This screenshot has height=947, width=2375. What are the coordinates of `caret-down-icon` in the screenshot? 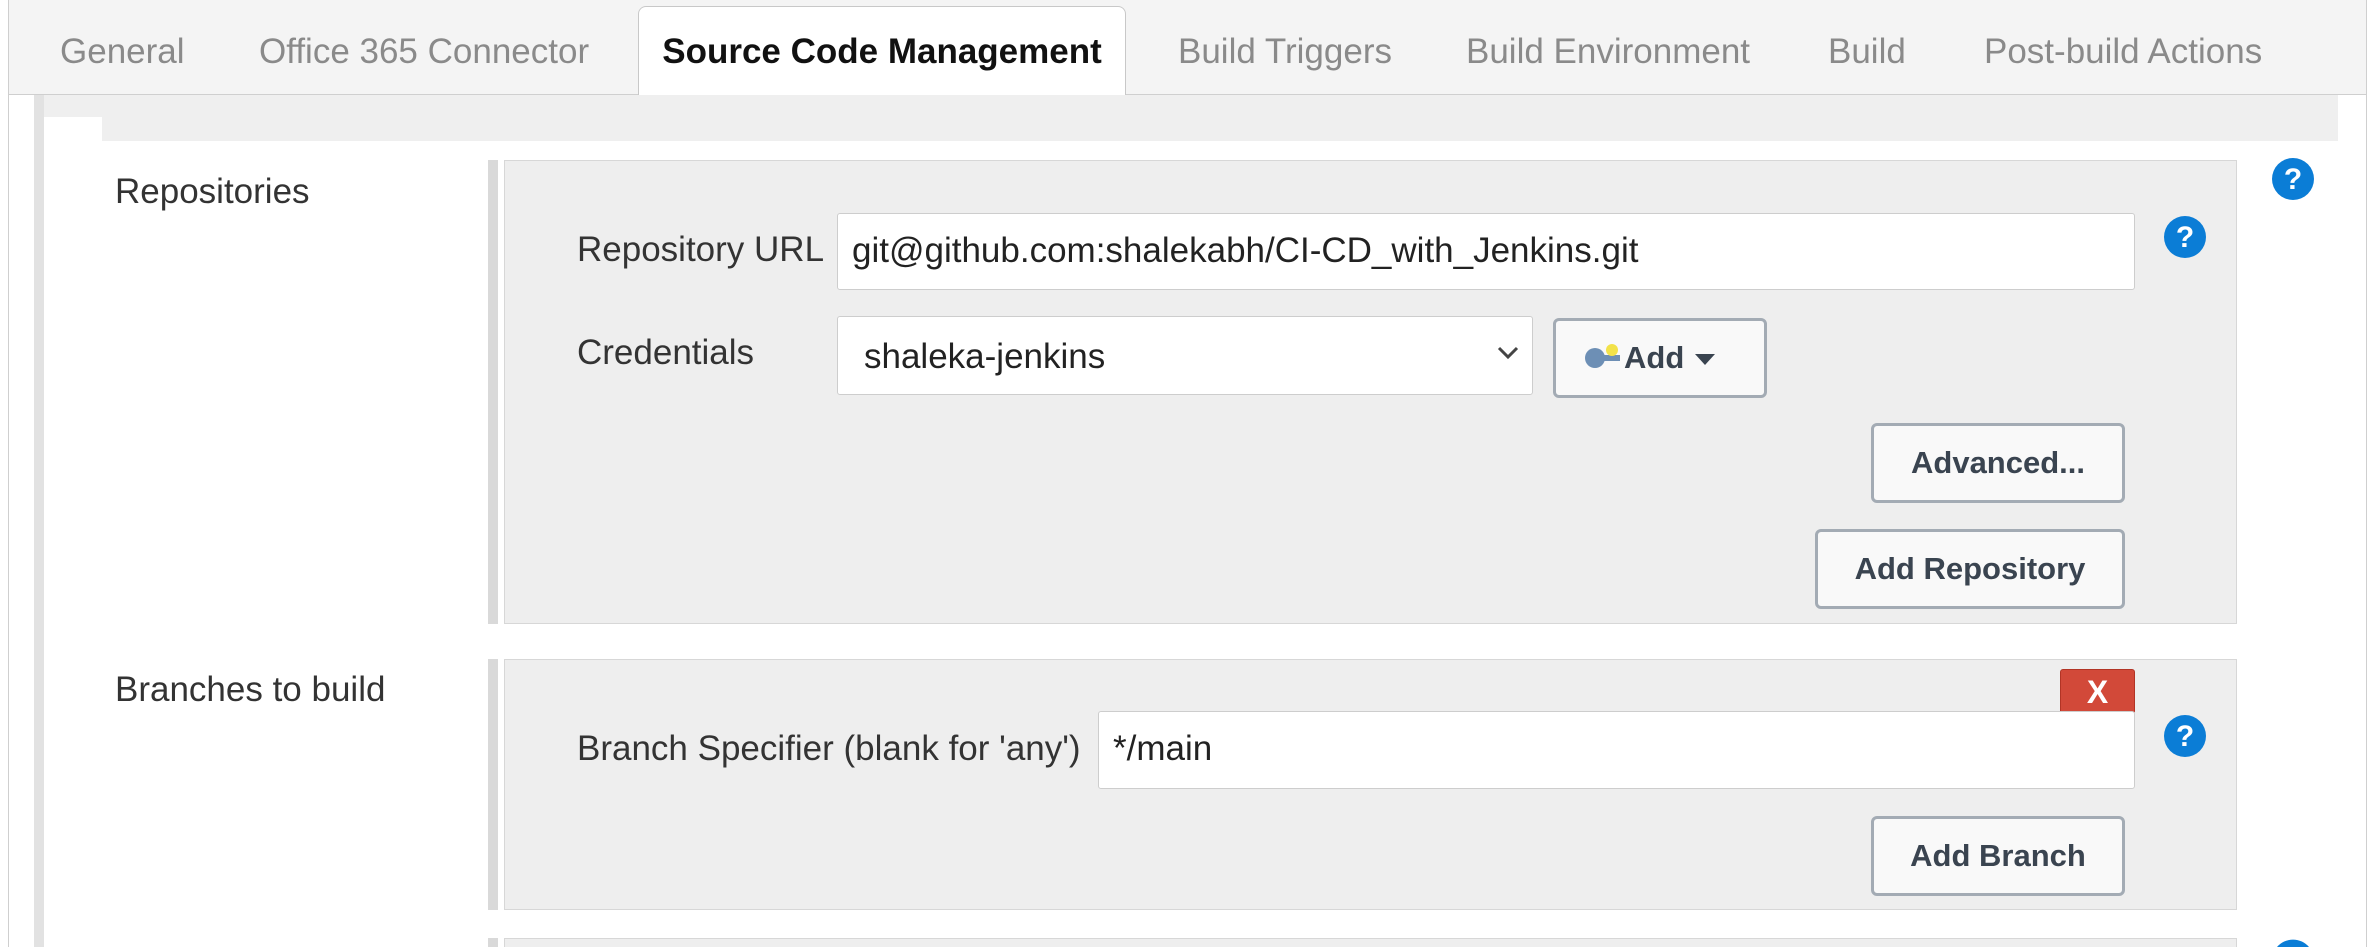 It's located at (1705, 359).